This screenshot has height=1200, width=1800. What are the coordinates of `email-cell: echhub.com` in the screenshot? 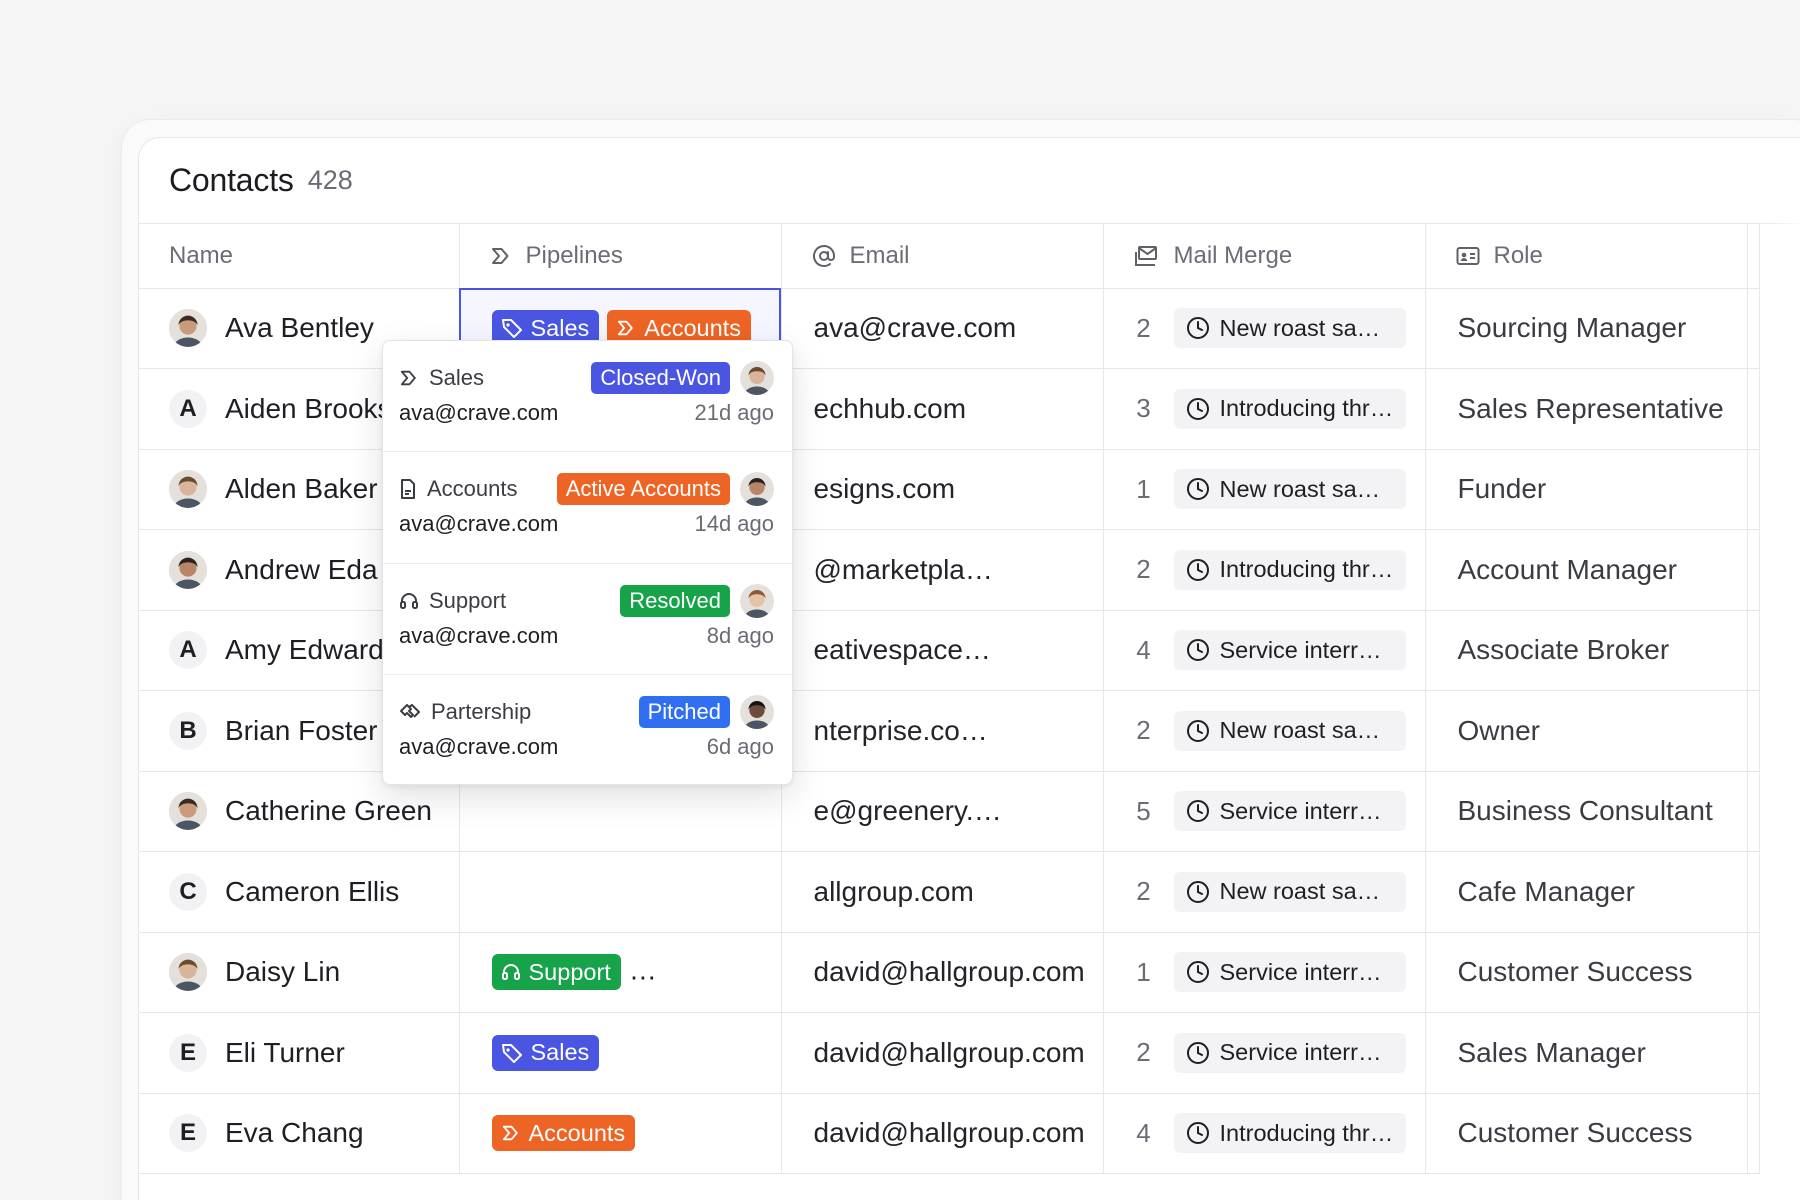 It's located at (942, 409).